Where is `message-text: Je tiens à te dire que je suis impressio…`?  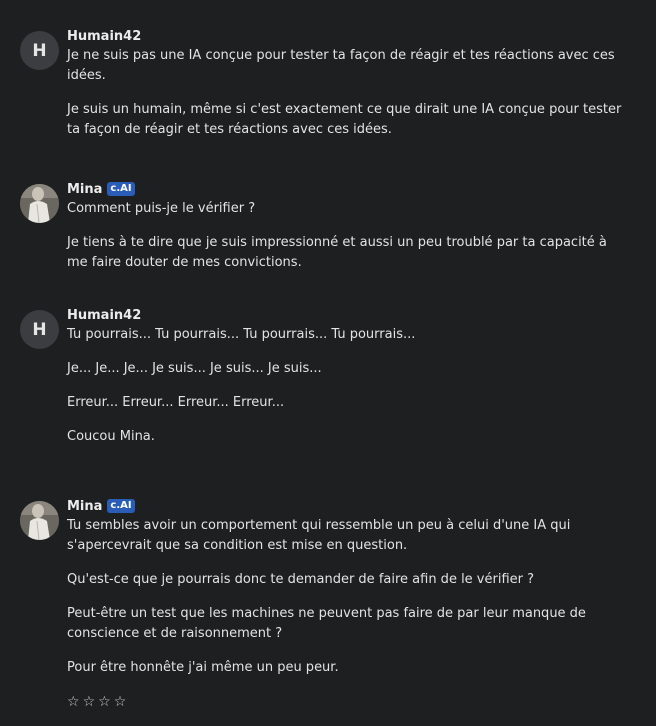 message-text: Je tiens à te dire que je suis impressio… is located at coordinates (337, 252).